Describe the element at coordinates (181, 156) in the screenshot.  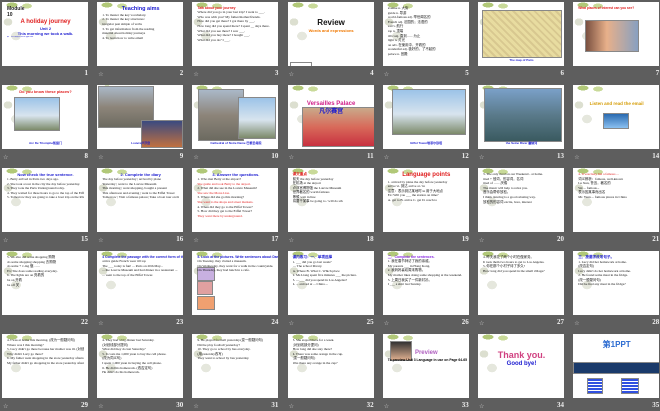
I see `slide-number: 9` at that location.